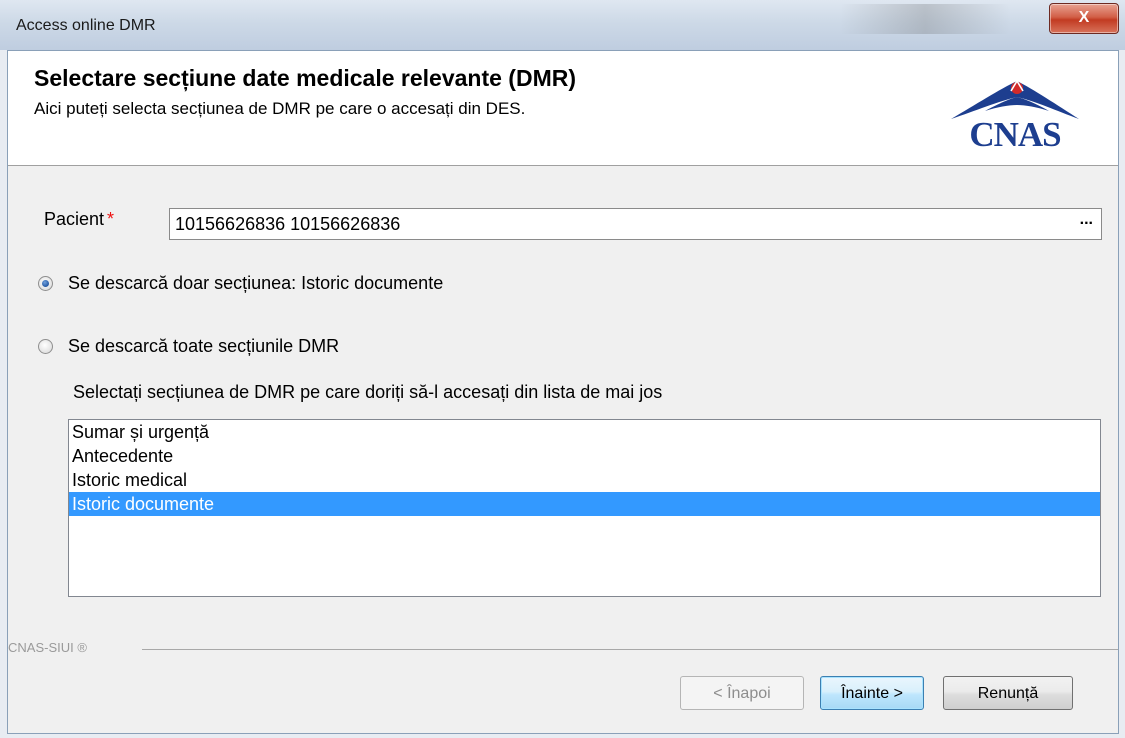 Image resolution: width=1125 pixels, height=738 pixels. I want to click on logo-text: CNAS, so click(1015, 134).